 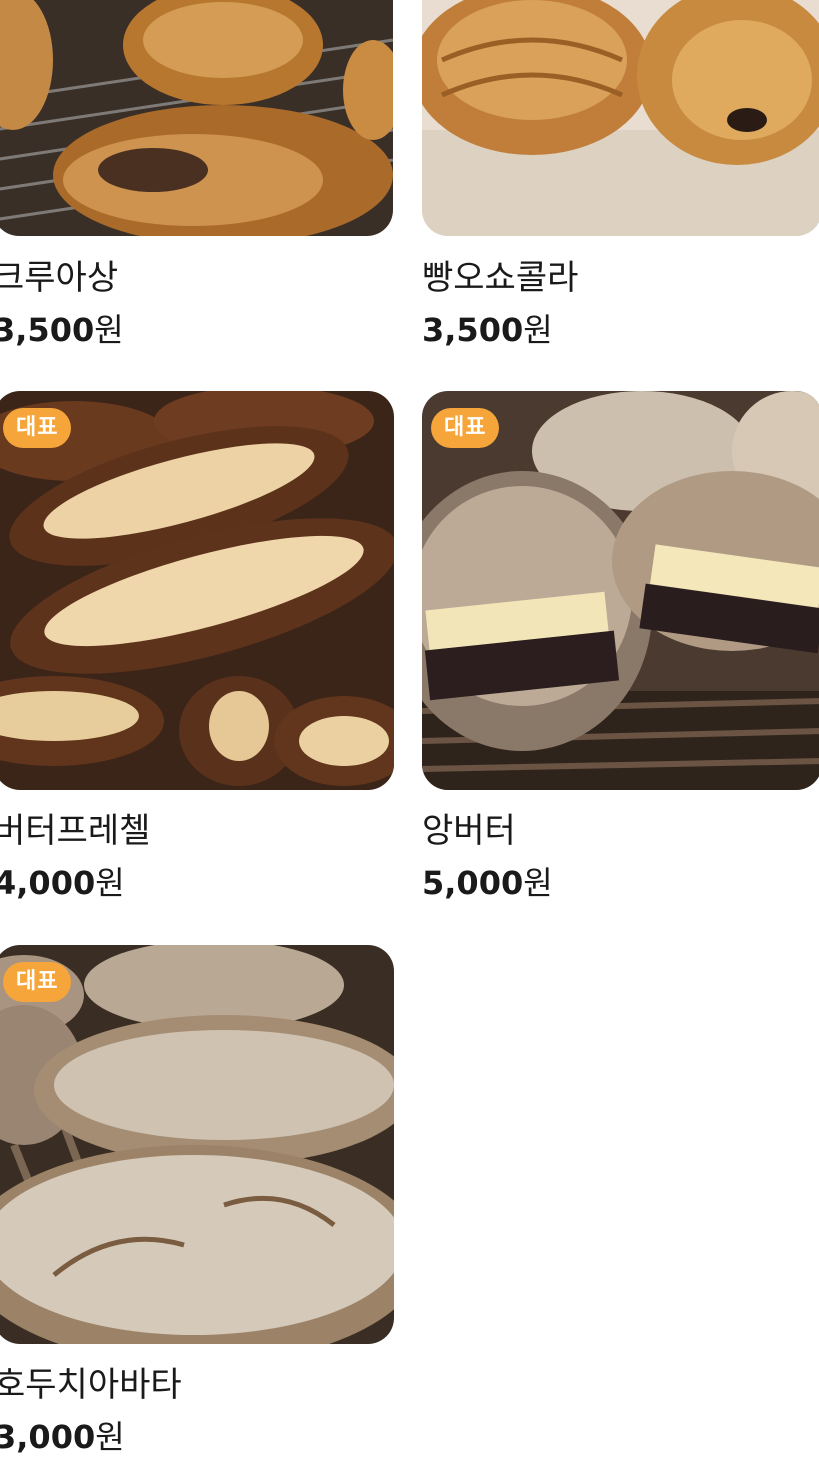 I want to click on walnut-ciabatta-photo: 대표, so click(x=197, y=1144).